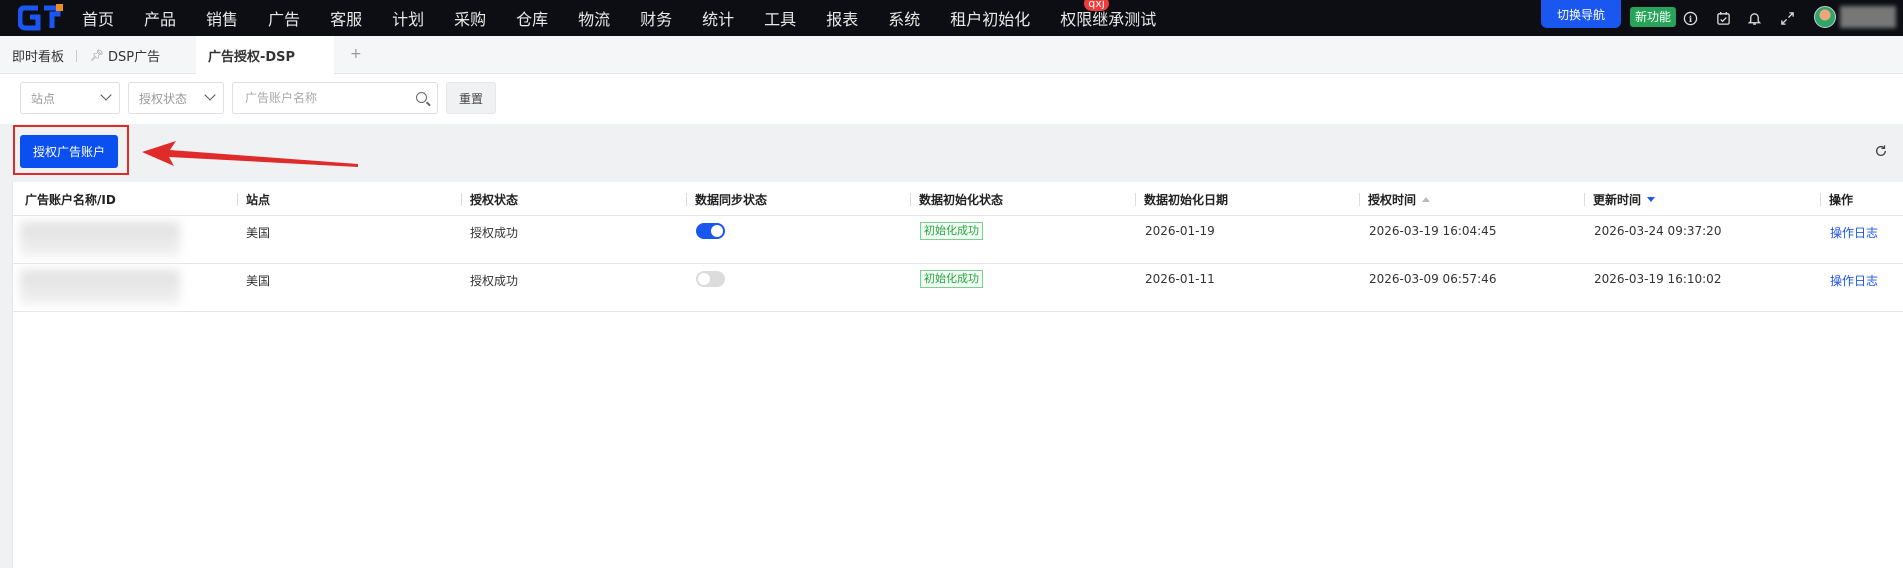  I want to click on col-auth-time-label: 授权时间, so click(1392, 199).